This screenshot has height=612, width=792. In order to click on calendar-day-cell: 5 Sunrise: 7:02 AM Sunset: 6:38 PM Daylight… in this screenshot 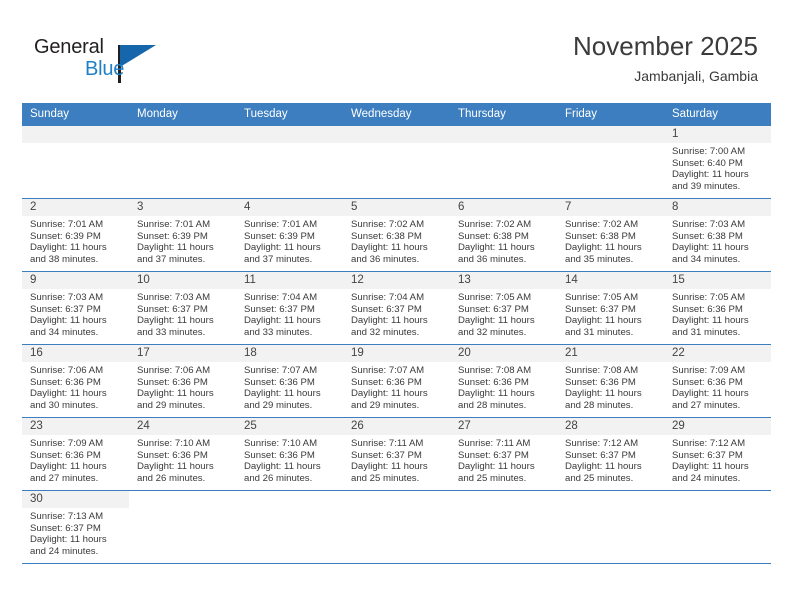, I will do `click(396, 235)`.